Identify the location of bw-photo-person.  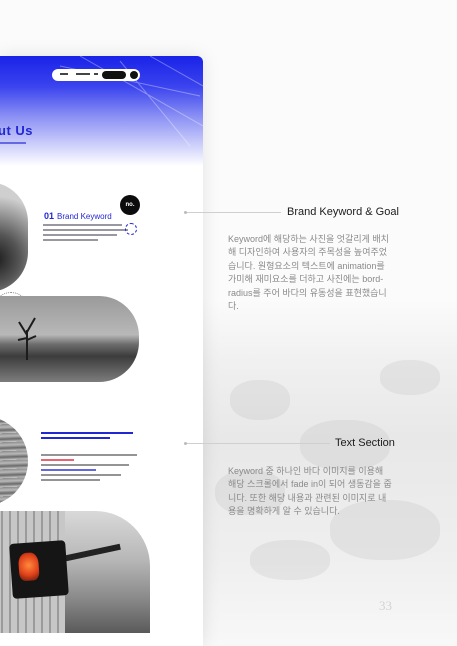
(14, 237).